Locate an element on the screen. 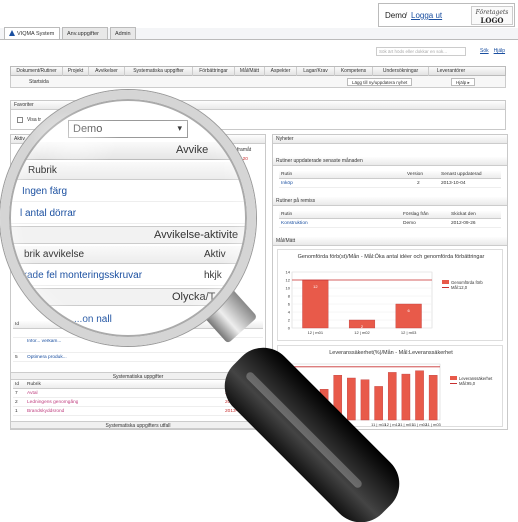 The width and height of the screenshot is (518, 522). tab-anv-uppgifter: Anv.uppgifter is located at coordinates (85, 33).